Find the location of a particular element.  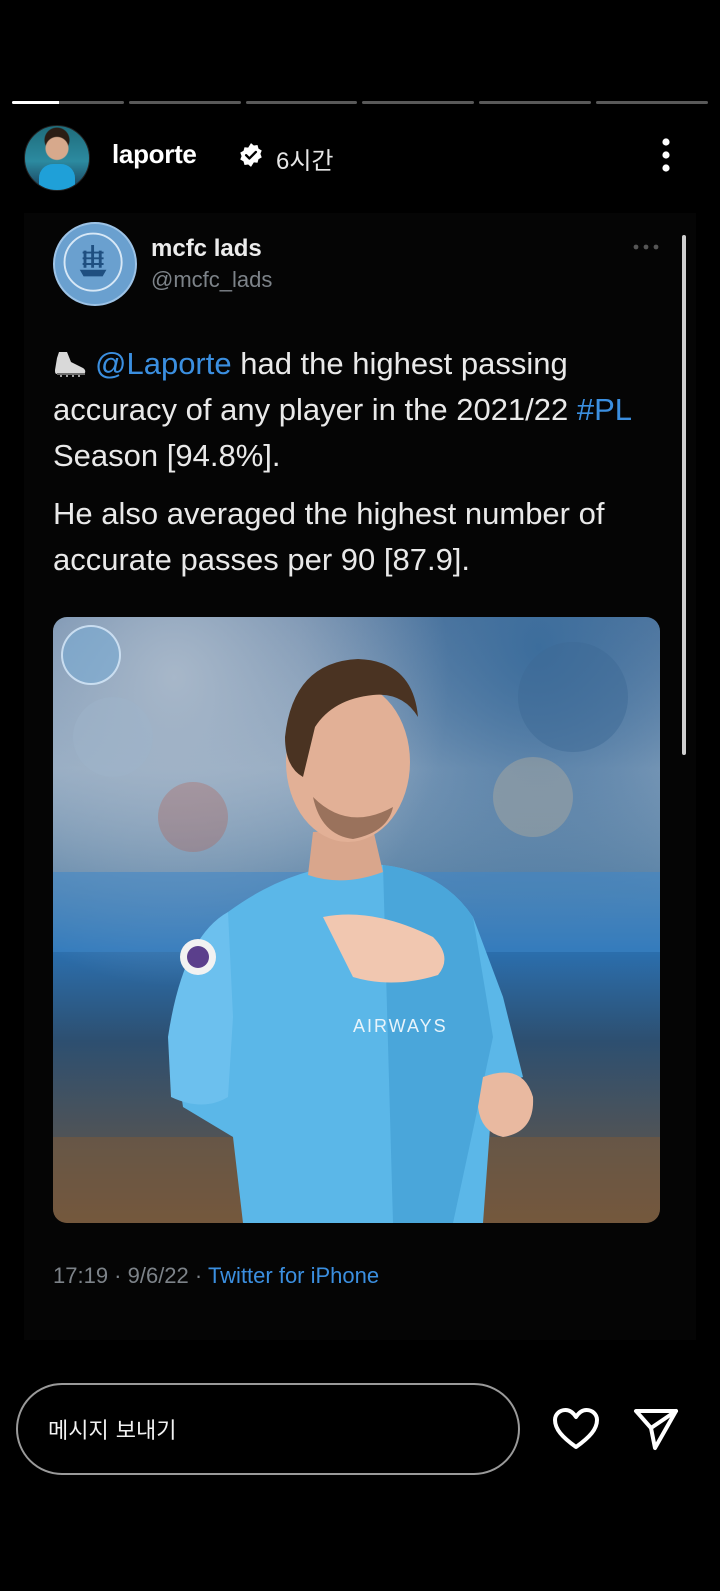

scrollbar is located at coordinates (684, 495).